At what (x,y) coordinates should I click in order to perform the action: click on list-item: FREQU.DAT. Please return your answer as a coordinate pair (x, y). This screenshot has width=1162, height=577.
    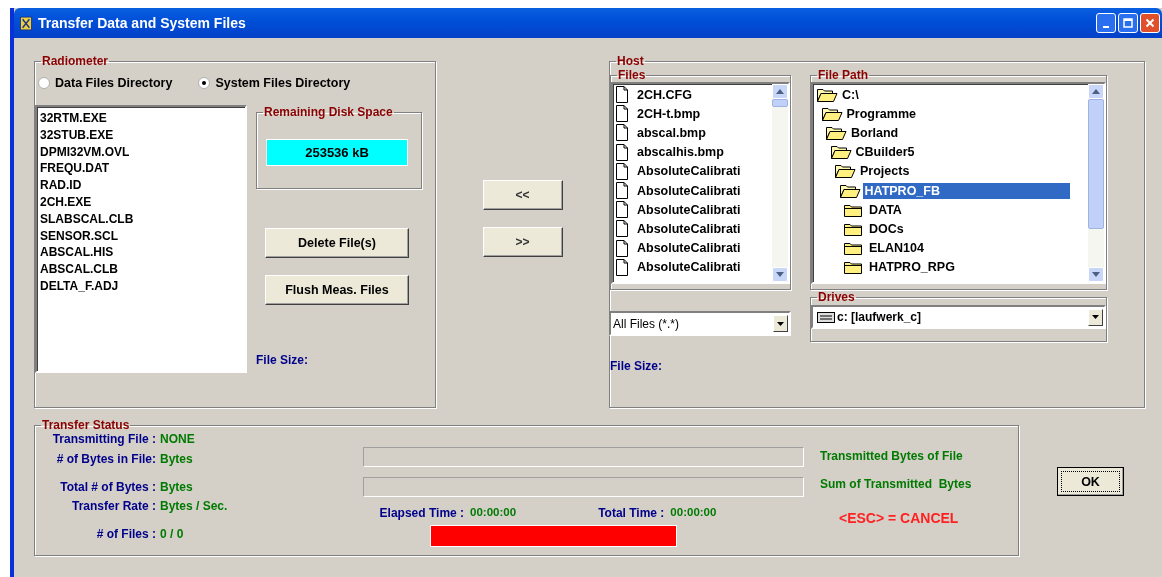
    Looking at the image, I should click on (141, 169).